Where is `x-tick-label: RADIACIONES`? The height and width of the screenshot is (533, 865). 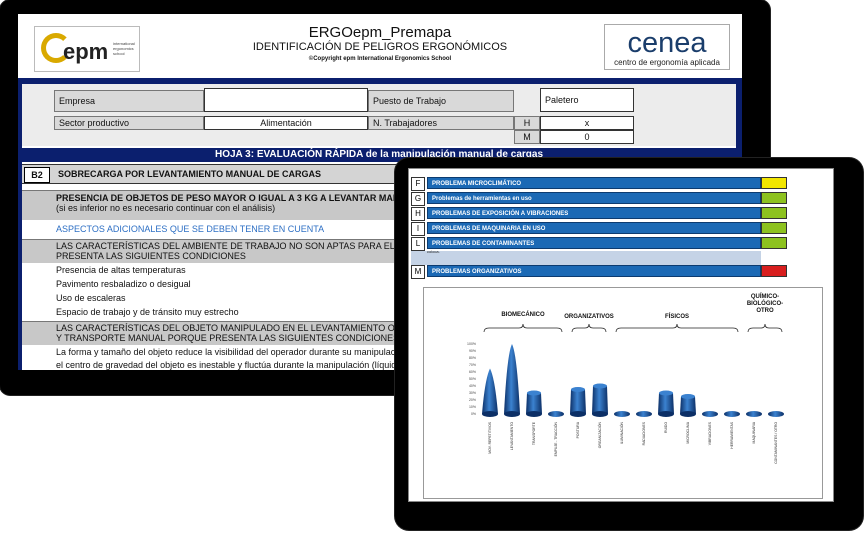 x-tick-label: RADIACIONES is located at coordinates (644, 433).